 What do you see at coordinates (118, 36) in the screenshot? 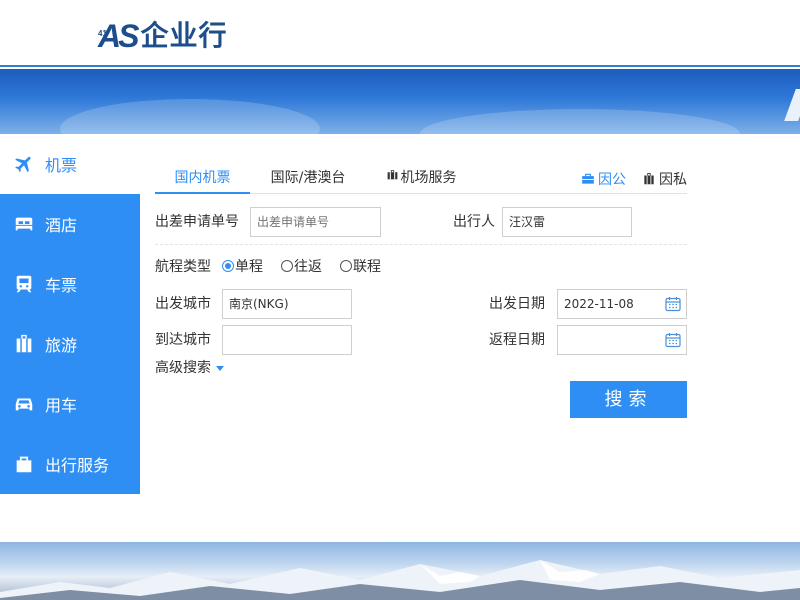
I see `logo-mark: 41 AS` at bounding box center [118, 36].